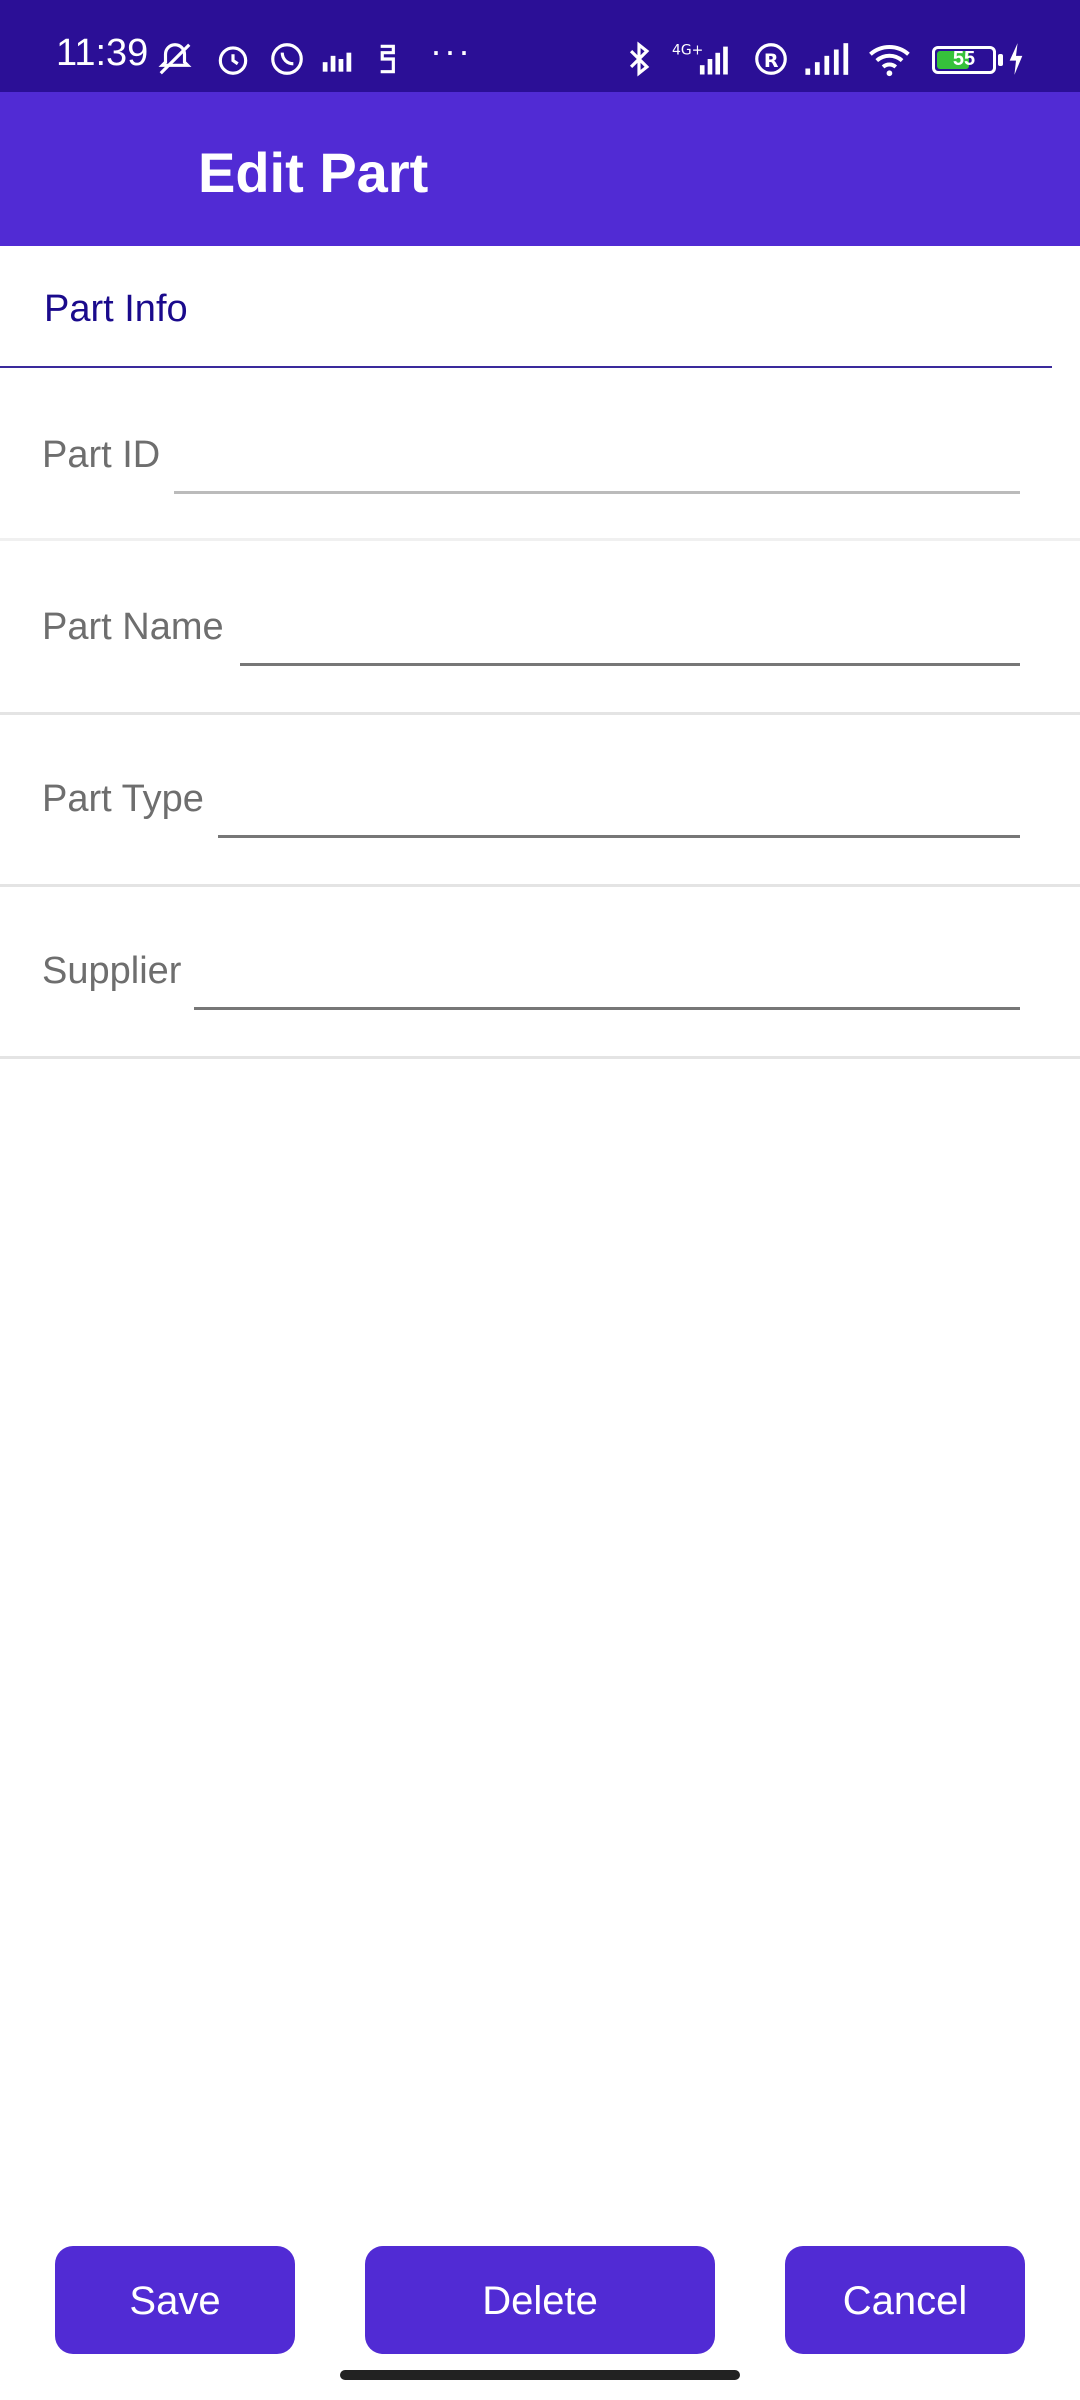  I want to click on supplier-input, so click(607, 988).